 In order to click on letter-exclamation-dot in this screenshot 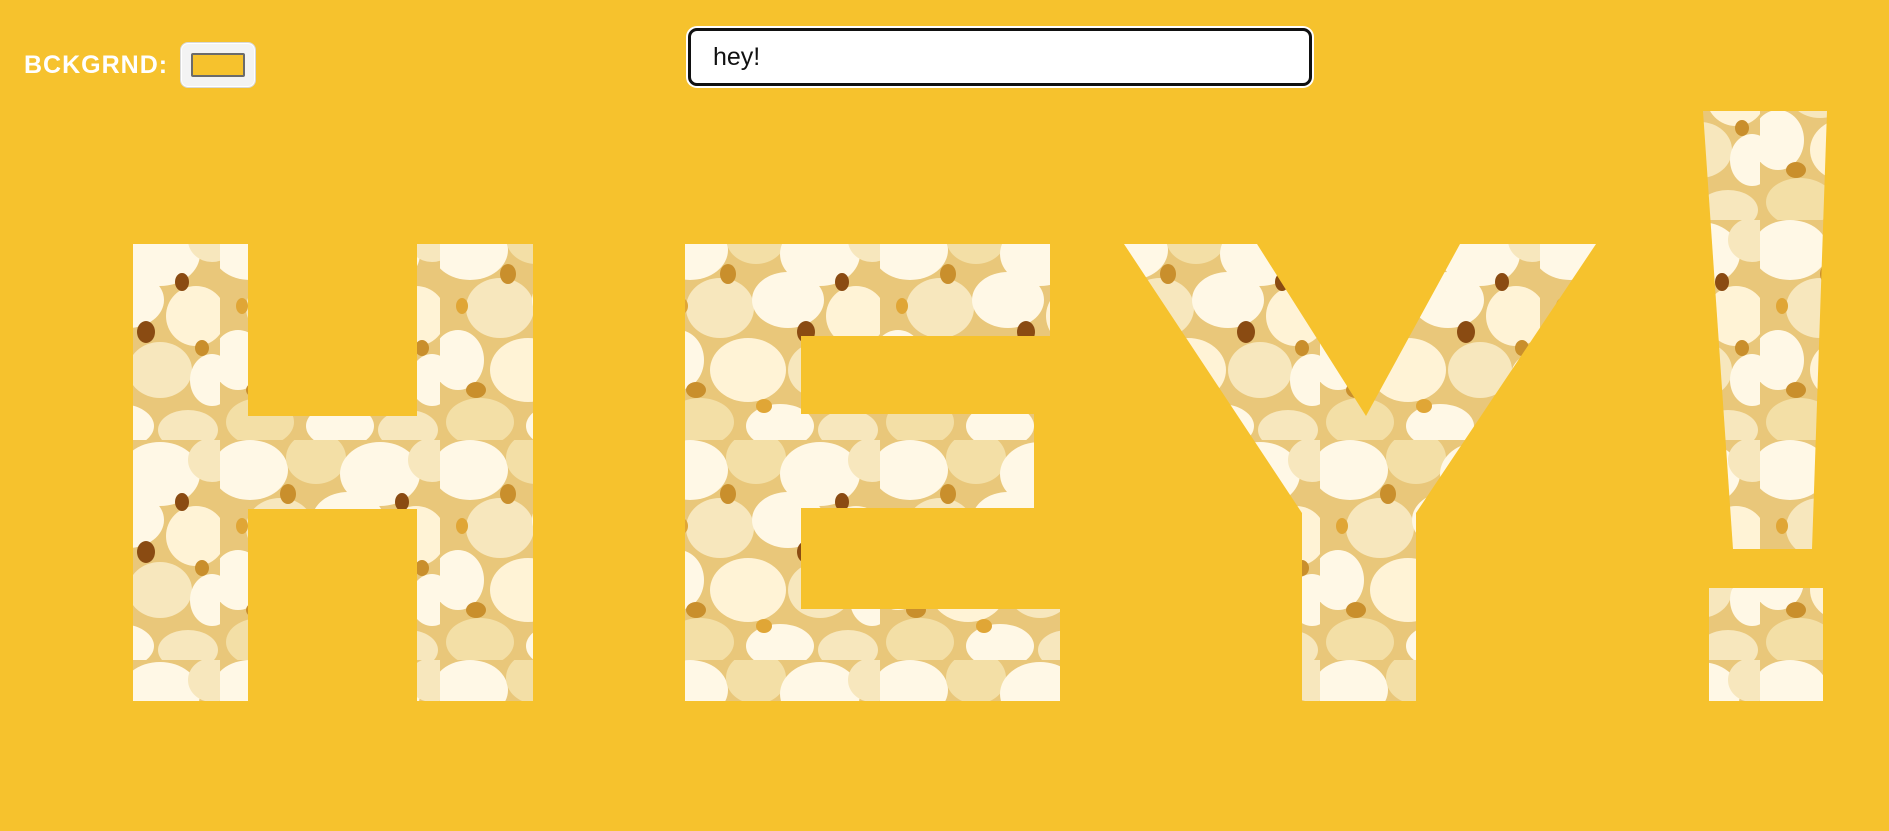, I will do `click(1766, 644)`.